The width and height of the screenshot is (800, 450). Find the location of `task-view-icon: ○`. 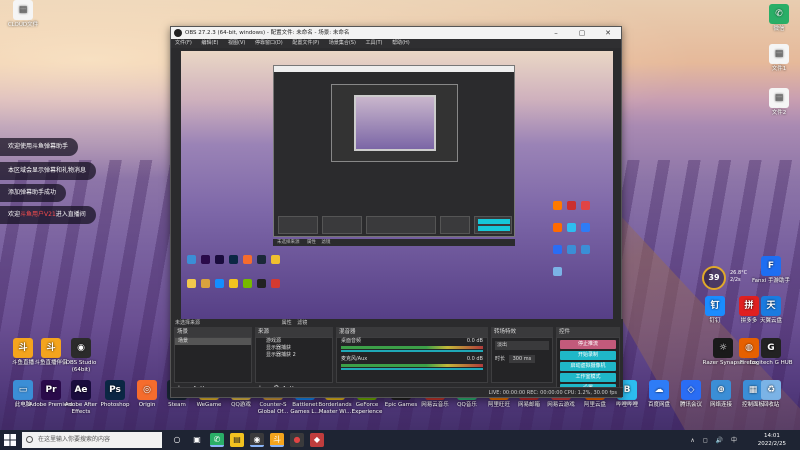

task-view-icon: ○ is located at coordinates (177, 440).